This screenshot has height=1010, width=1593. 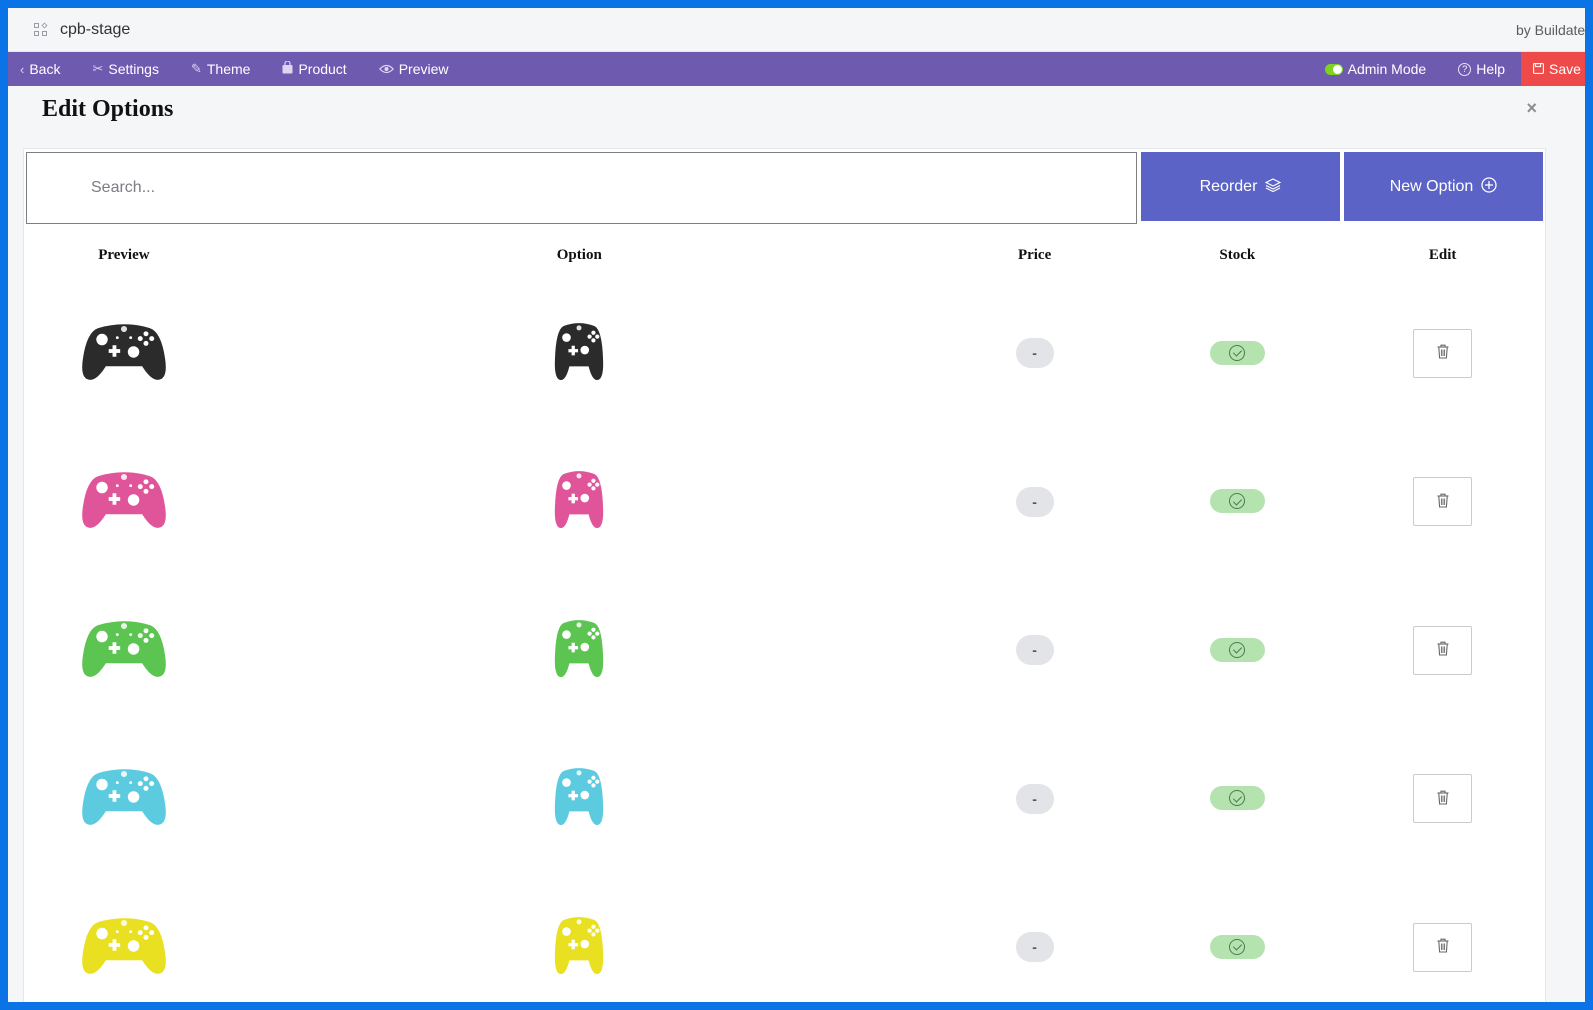 What do you see at coordinates (95, 29) in the screenshot?
I see `app-title: cpb-stage` at bounding box center [95, 29].